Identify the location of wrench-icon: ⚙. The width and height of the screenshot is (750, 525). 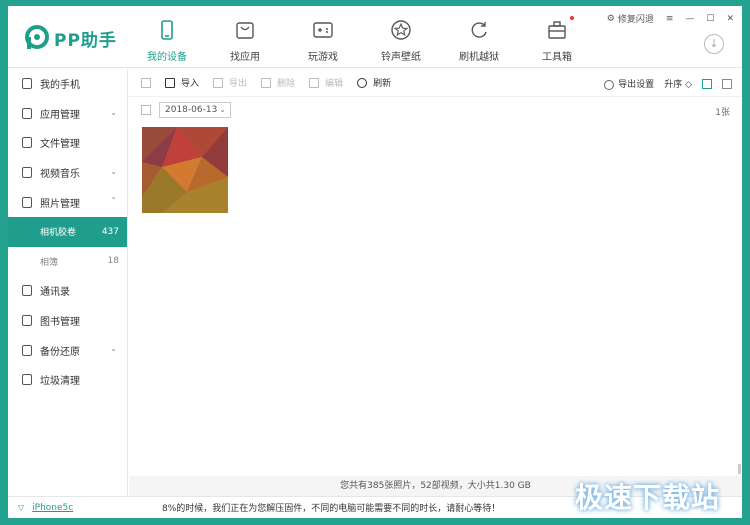
(610, 18).